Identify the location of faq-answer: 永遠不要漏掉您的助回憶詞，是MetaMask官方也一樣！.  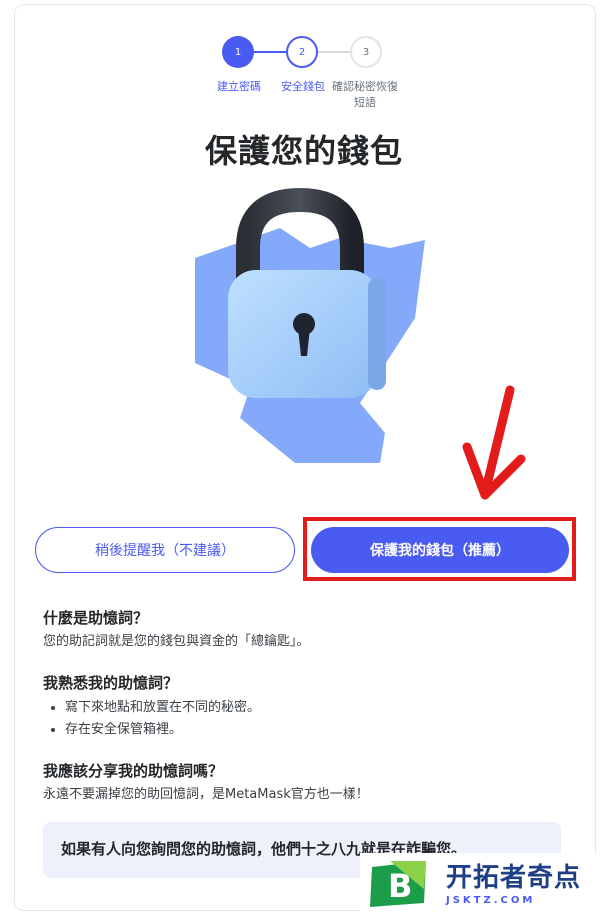
(206, 794).